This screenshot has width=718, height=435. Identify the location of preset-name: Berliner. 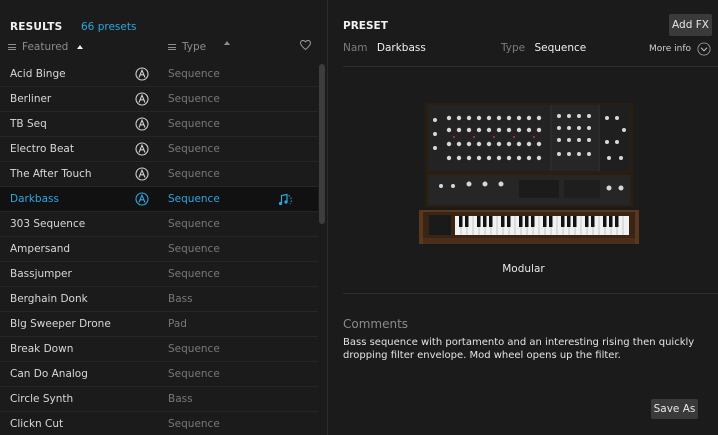
(31, 99).